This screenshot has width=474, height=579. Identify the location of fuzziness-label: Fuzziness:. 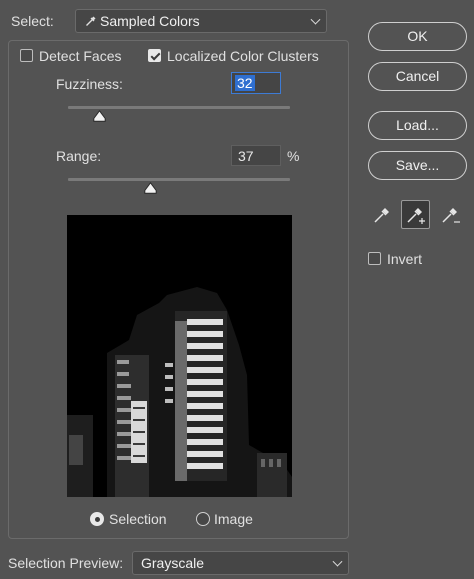
(89, 84).